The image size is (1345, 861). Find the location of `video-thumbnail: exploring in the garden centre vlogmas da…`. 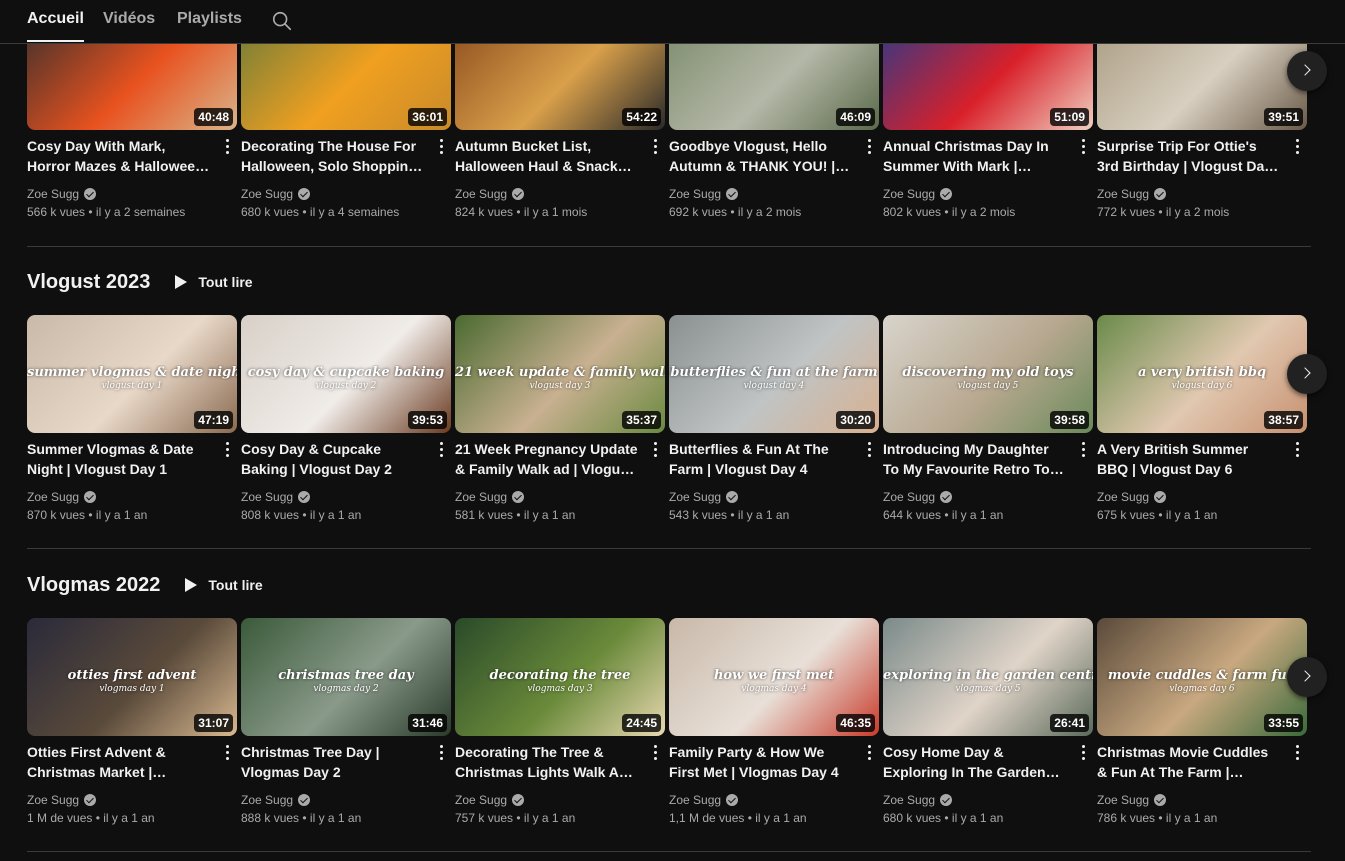

video-thumbnail: exploring in the garden centre vlogmas da… is located at coordinates (988, 677).